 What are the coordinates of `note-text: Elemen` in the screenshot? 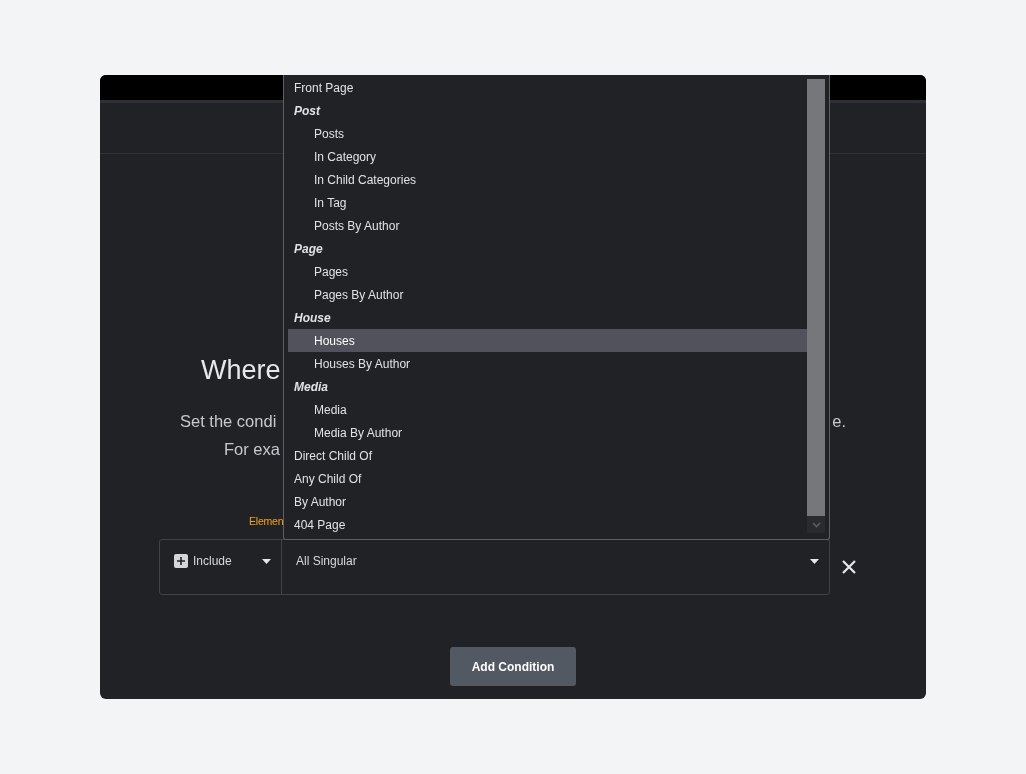 It's located at (266, 521).